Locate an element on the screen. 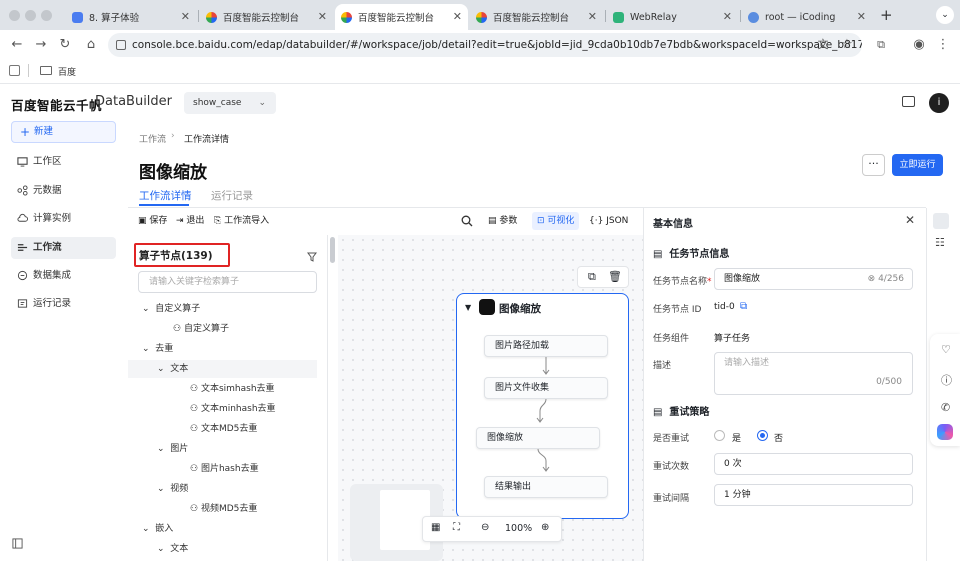 The height and width of the screenshot is (561, 960). radio-yes-label: 是 is located at coordinates (736, 437).